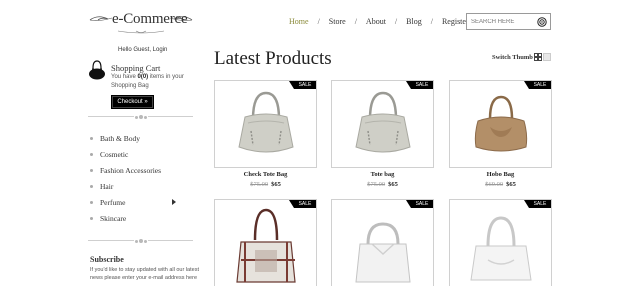  Describe the element at coordinates (414, 21) in the screenshot. I see `nav-blog: Blog` at that location.